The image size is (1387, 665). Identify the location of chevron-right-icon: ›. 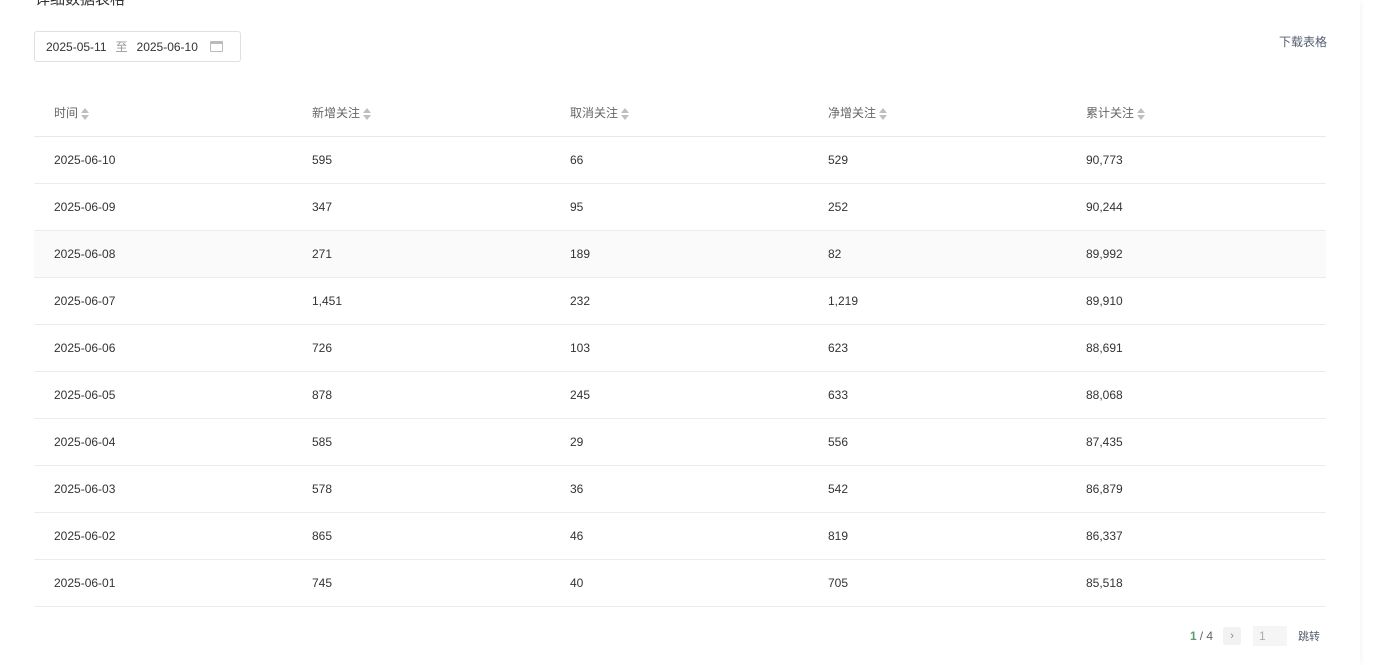
(1232, 636).